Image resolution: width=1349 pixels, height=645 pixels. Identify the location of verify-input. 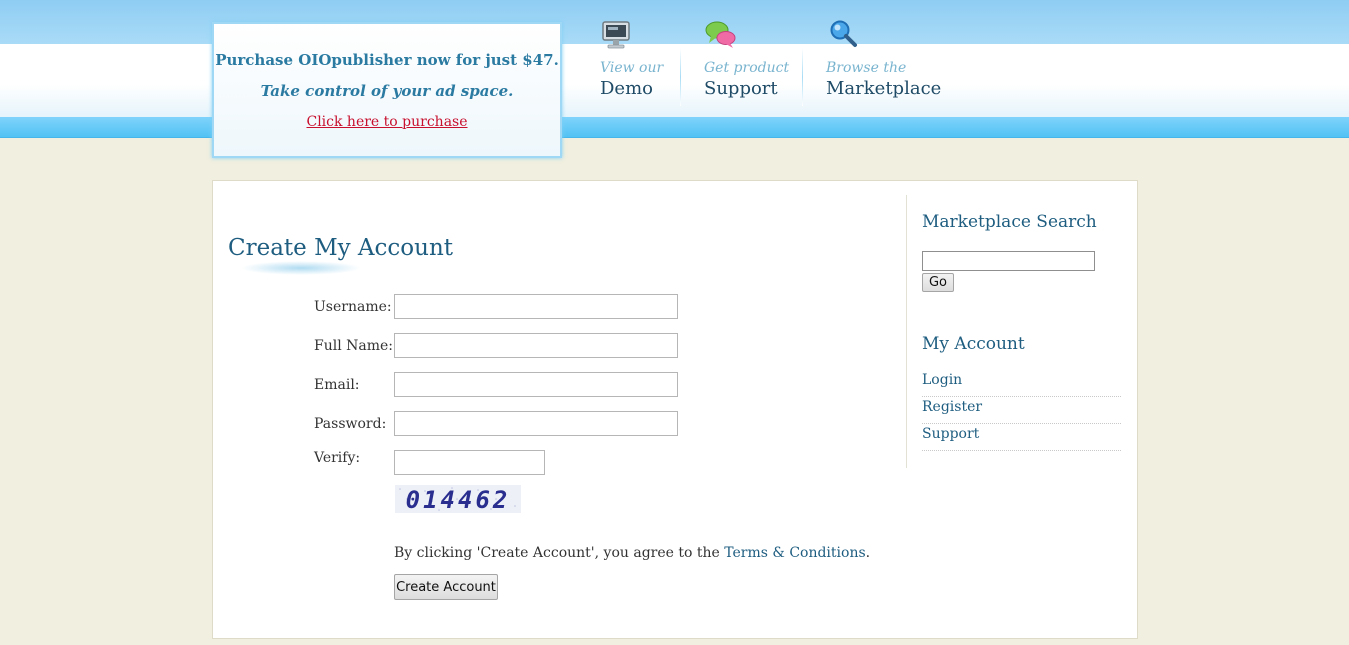
(469, 462).